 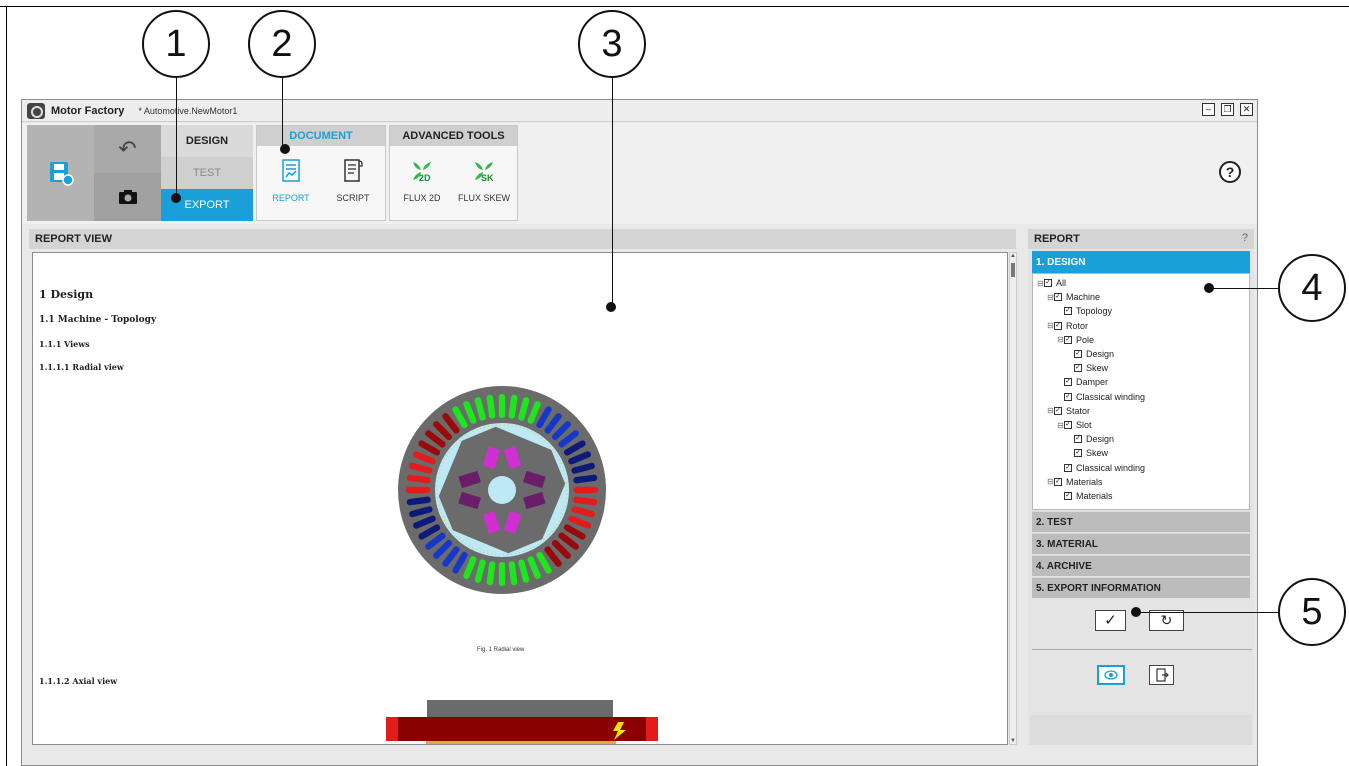 I want to click on undo-button: ↶, so click(x=127, y=149).